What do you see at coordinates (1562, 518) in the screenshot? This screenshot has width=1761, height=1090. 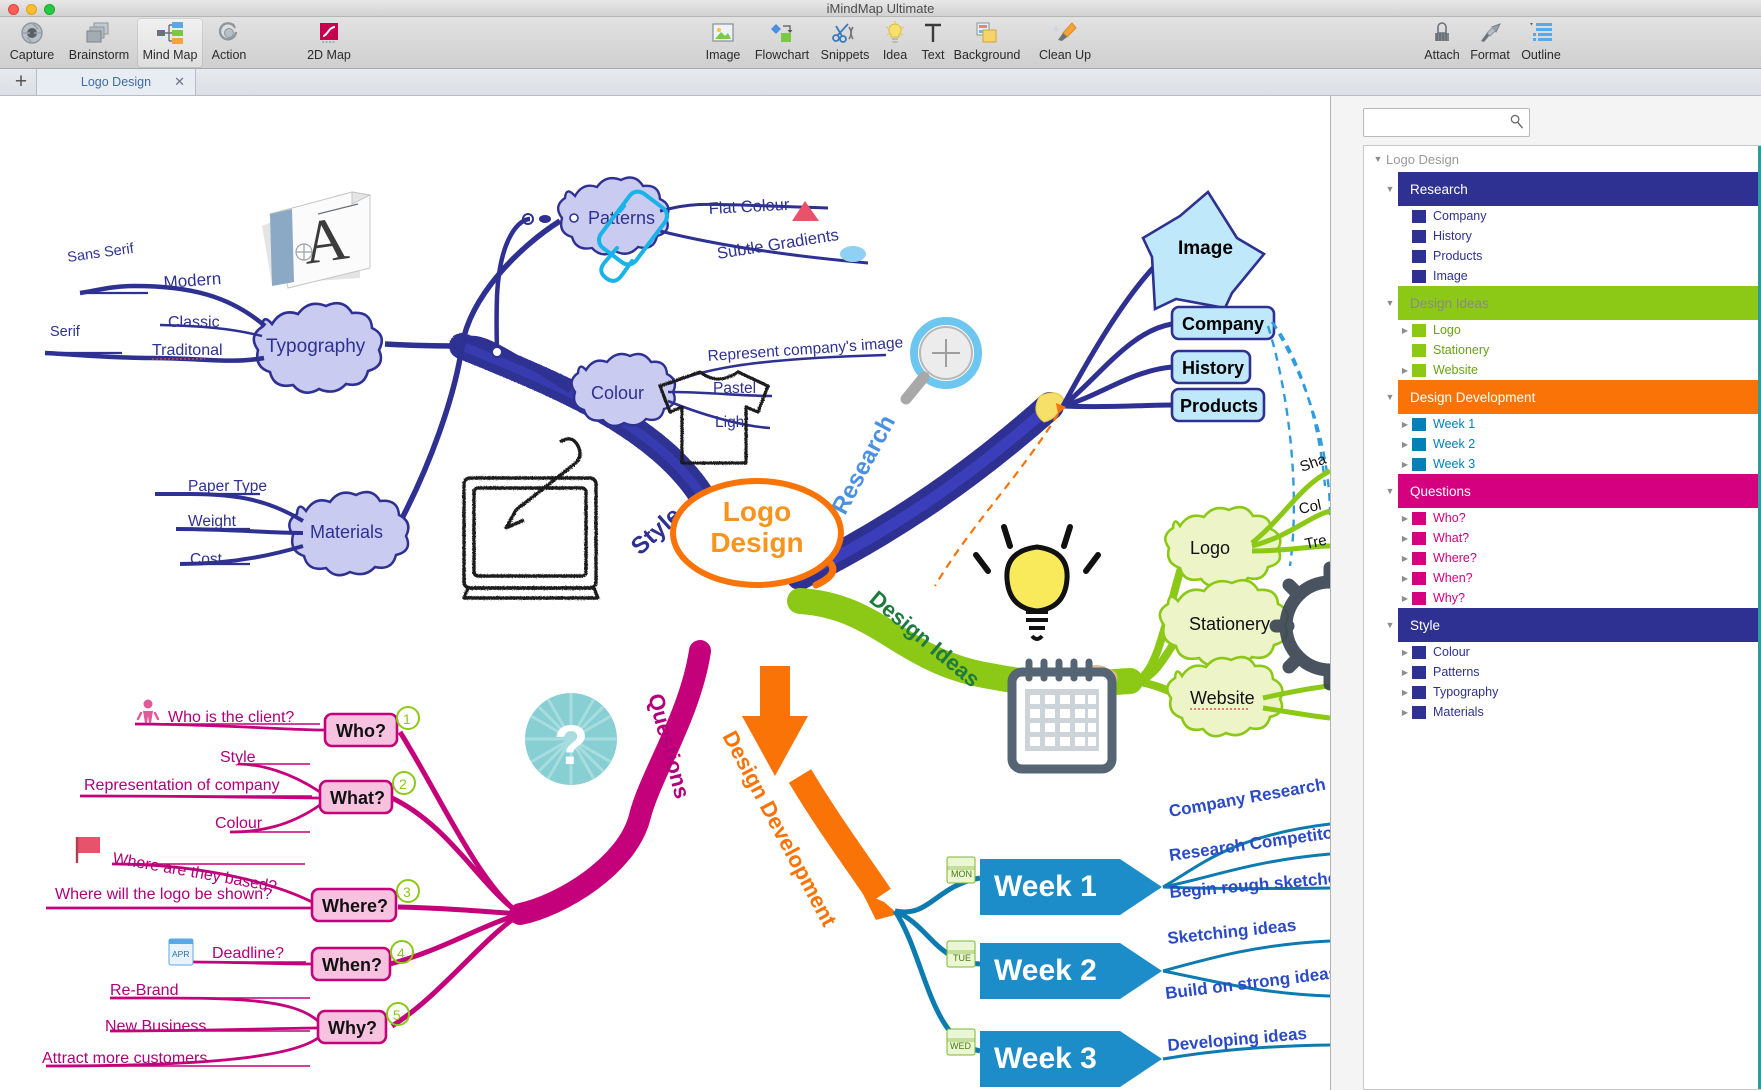 I see `outline-item-3-0: ▶ Who?` at bounding box center [1562, 518].